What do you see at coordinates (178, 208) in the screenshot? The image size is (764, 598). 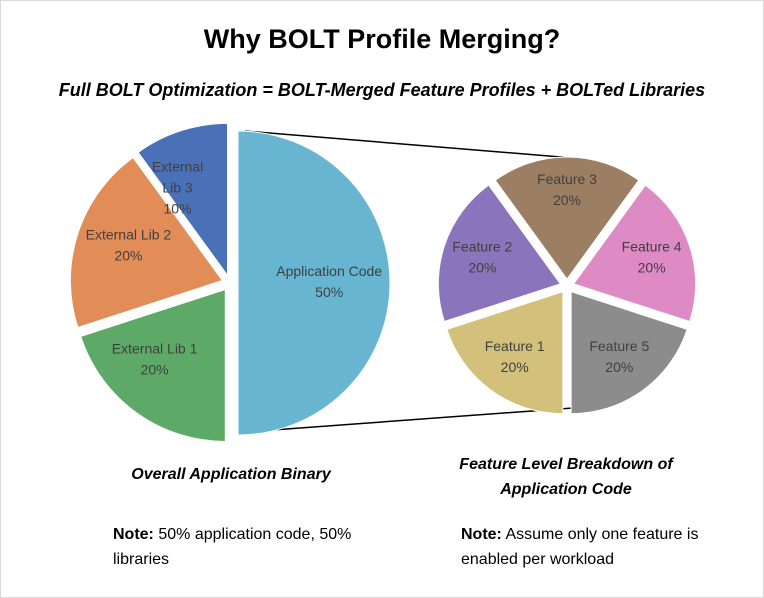 I see `slice-value-external-lib-3: 10%` at bounding box center [178, 208].